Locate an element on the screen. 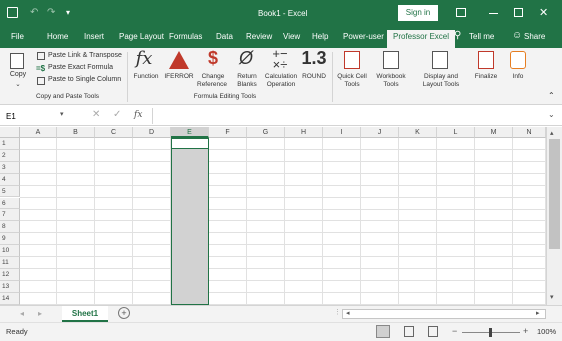  minimize-icon is located at coordinates (493, 13).